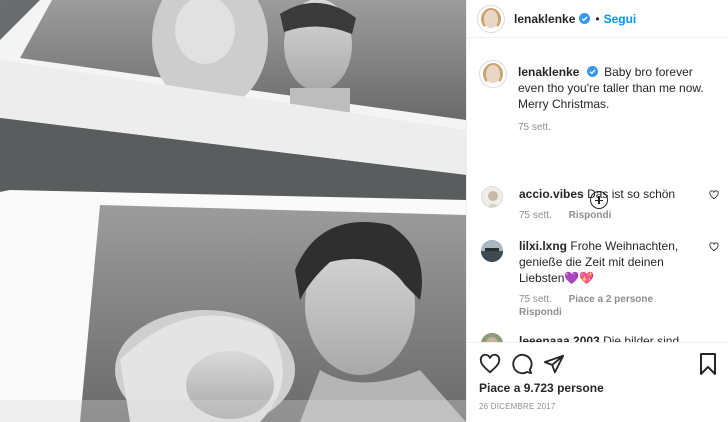  I want to click on comment-text: Die bilder sind, so click(641, 338).